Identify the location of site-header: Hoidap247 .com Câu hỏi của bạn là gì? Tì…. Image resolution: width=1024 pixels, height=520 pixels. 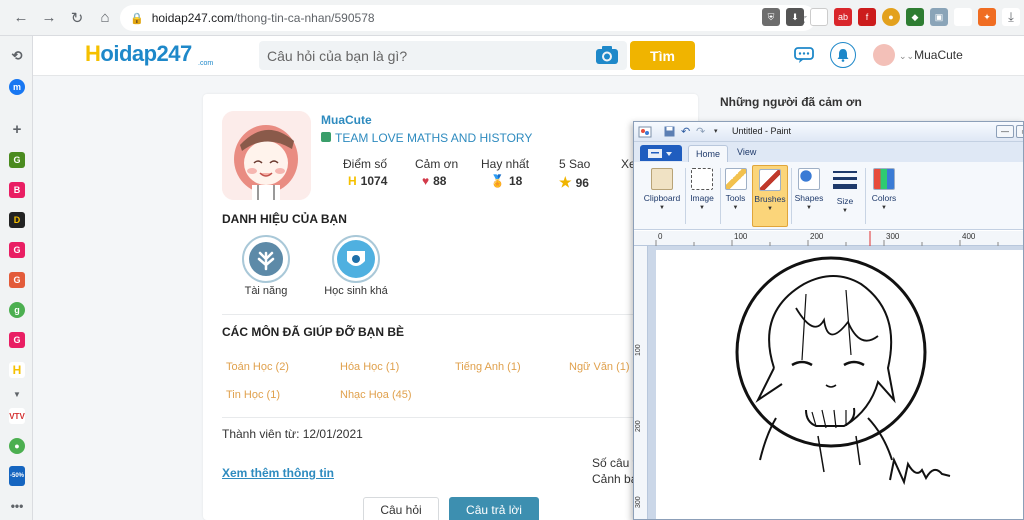
(528, 56).